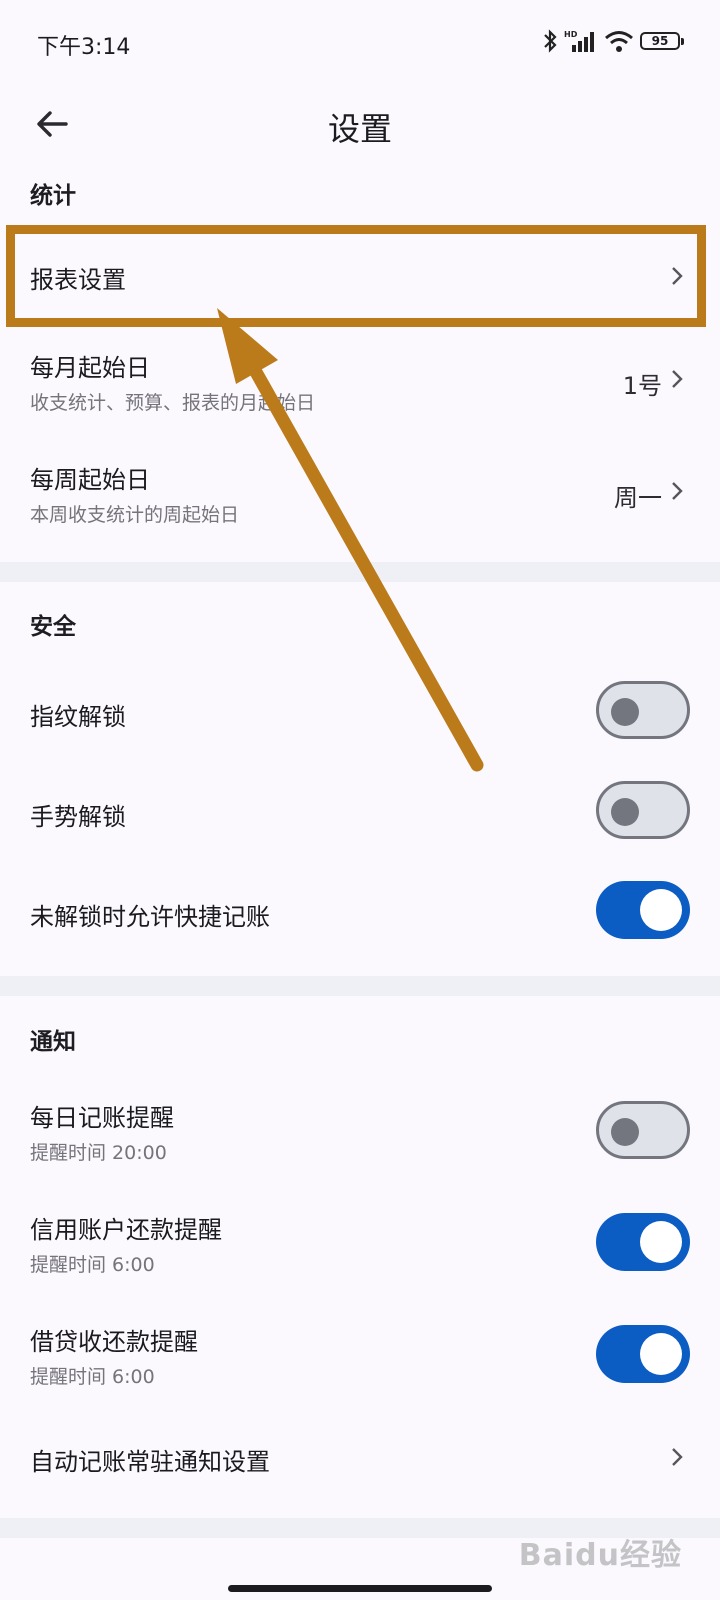 The image size is (720, 1600). I want to click on annotation-arrow-icon, so click(350, 540).